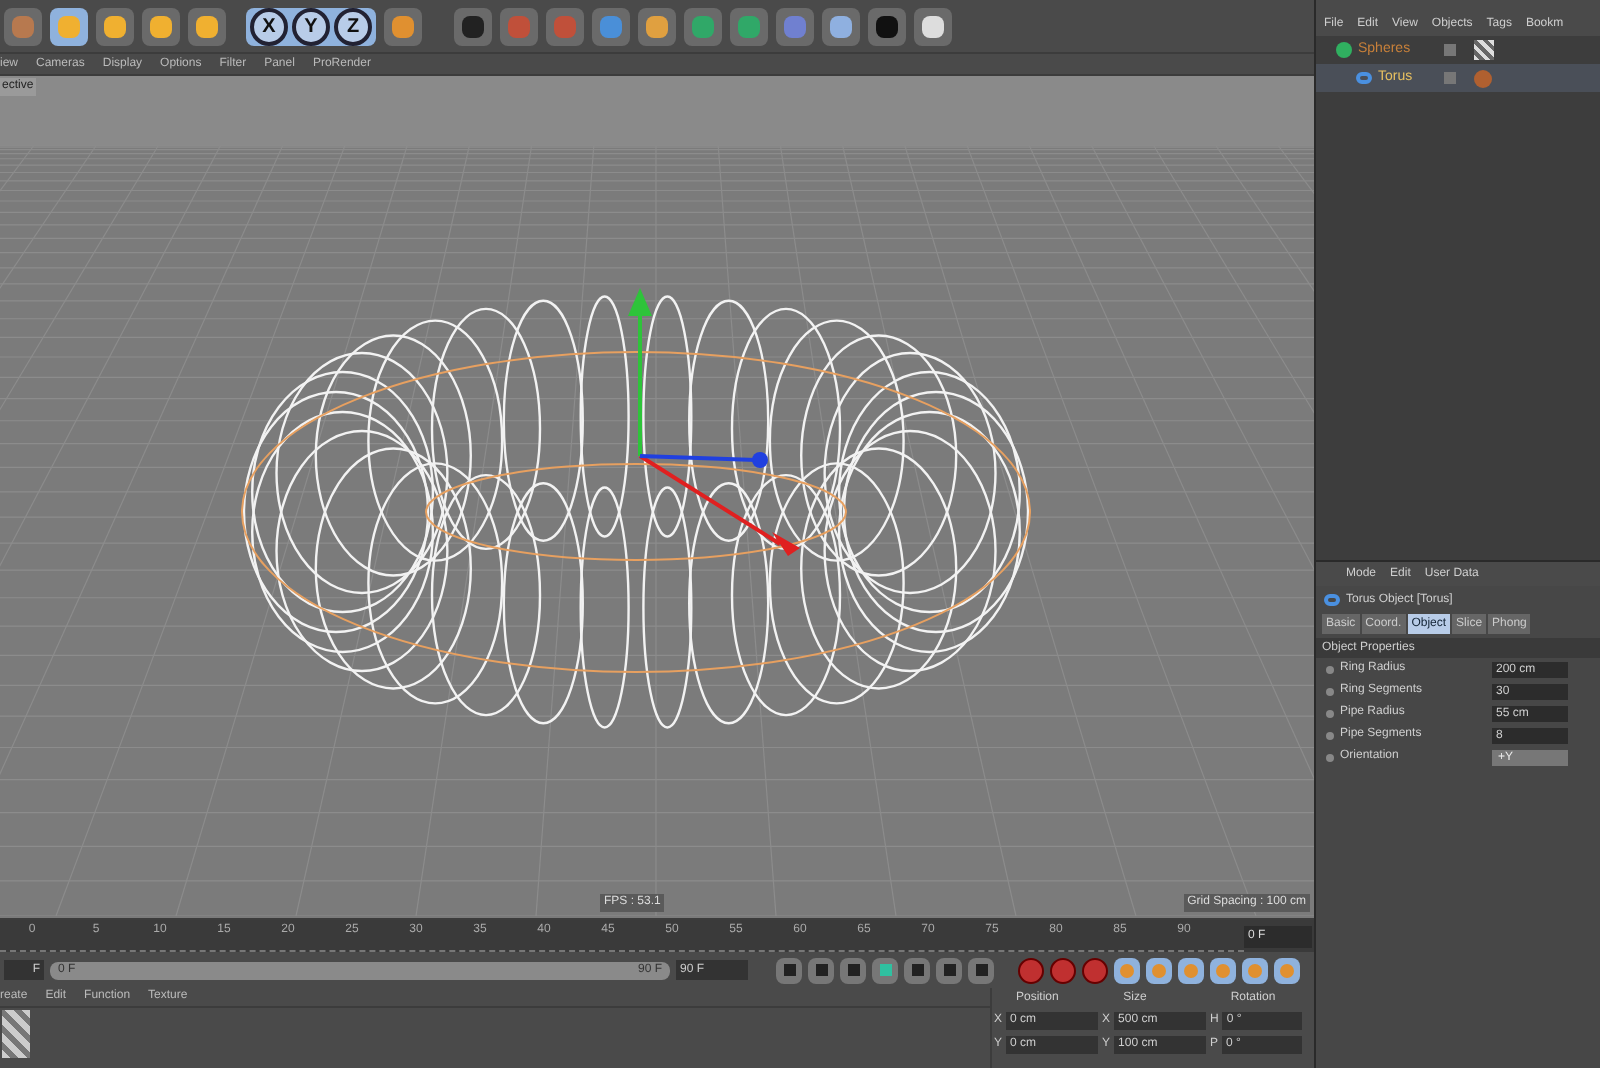  What do you see at coordinates (1483, 78) in the screenshot?
I see `material-tag-icon` at bounding box center [1483, 78].